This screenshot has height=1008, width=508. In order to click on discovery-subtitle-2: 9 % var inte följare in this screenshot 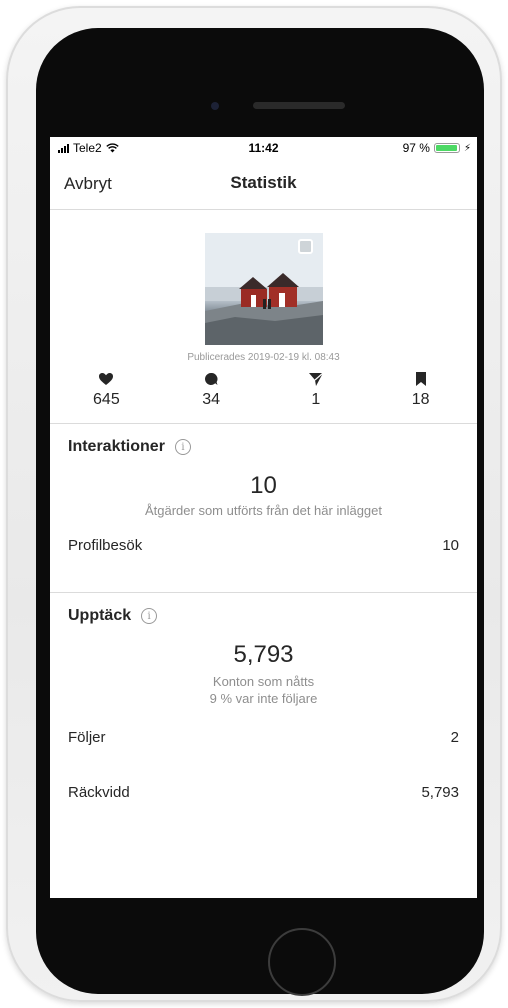, I will do `click(263, 698)`.